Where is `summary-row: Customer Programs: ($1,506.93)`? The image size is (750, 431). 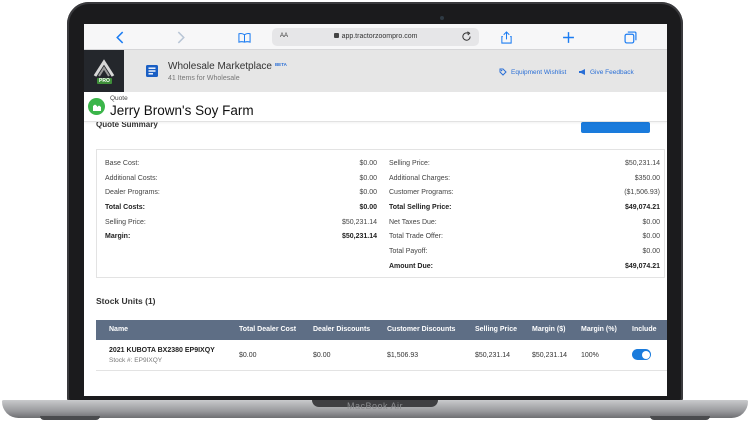 summary-row: Customer Programs: ($1,506.93) is located at coordinates (524, 192).